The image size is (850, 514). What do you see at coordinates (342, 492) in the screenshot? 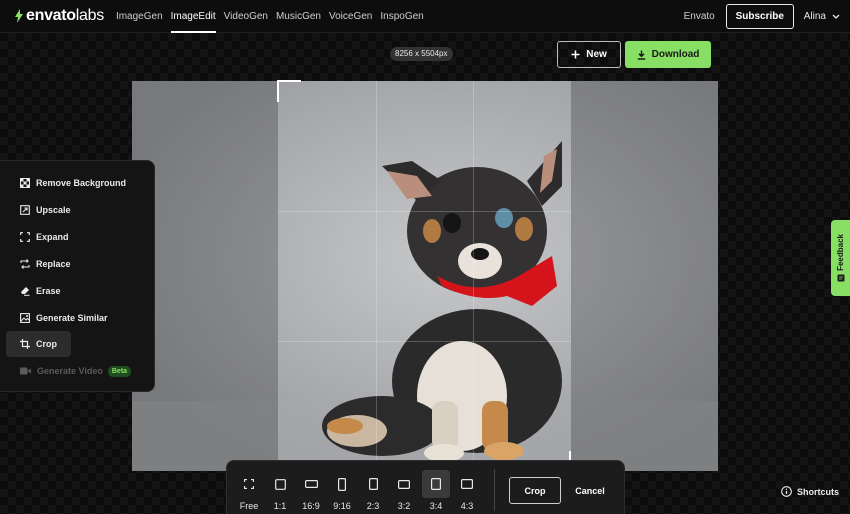
I see `ratio-9-16: 9:16` at bounding box center [342, 492].